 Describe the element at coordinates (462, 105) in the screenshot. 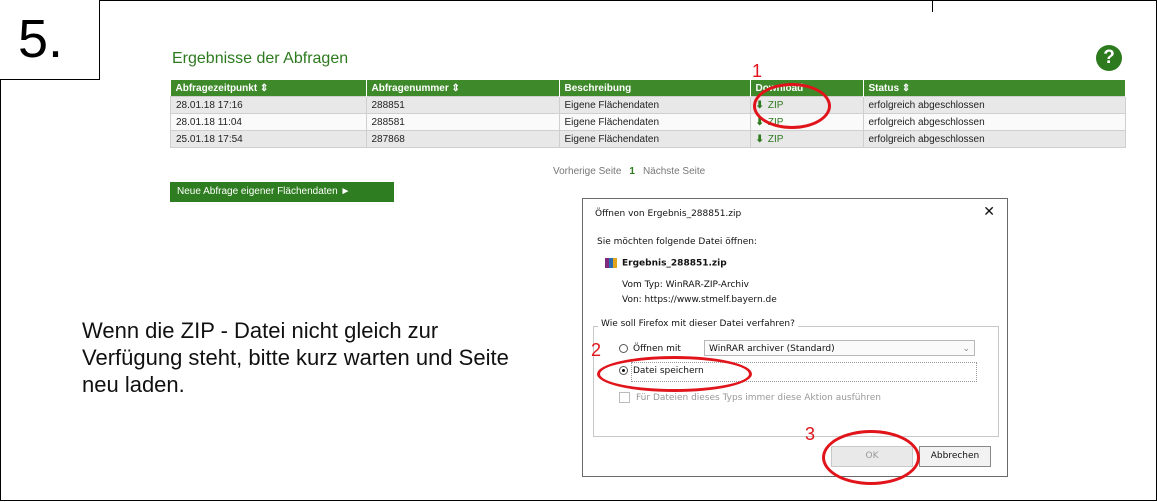

I see `cell-number: 288851` at that location.